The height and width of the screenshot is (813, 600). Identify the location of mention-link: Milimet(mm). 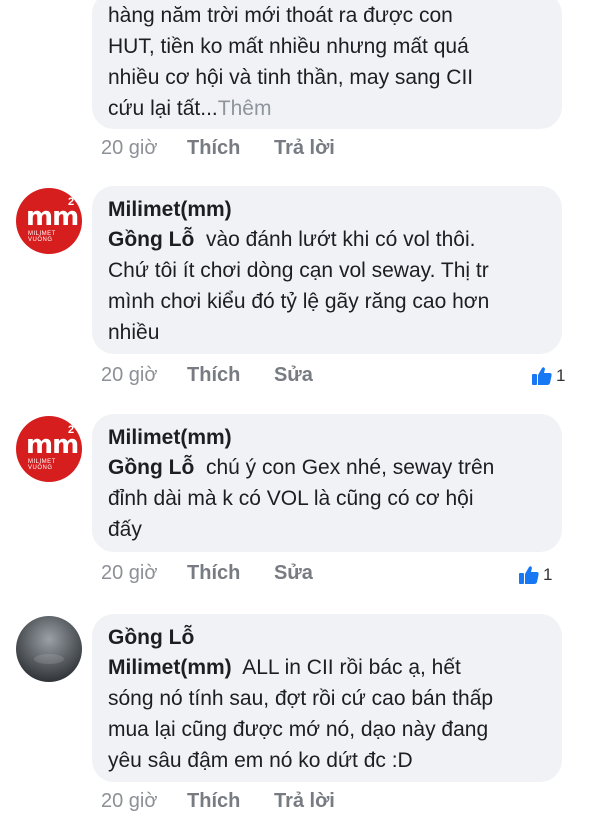
(170, 667).